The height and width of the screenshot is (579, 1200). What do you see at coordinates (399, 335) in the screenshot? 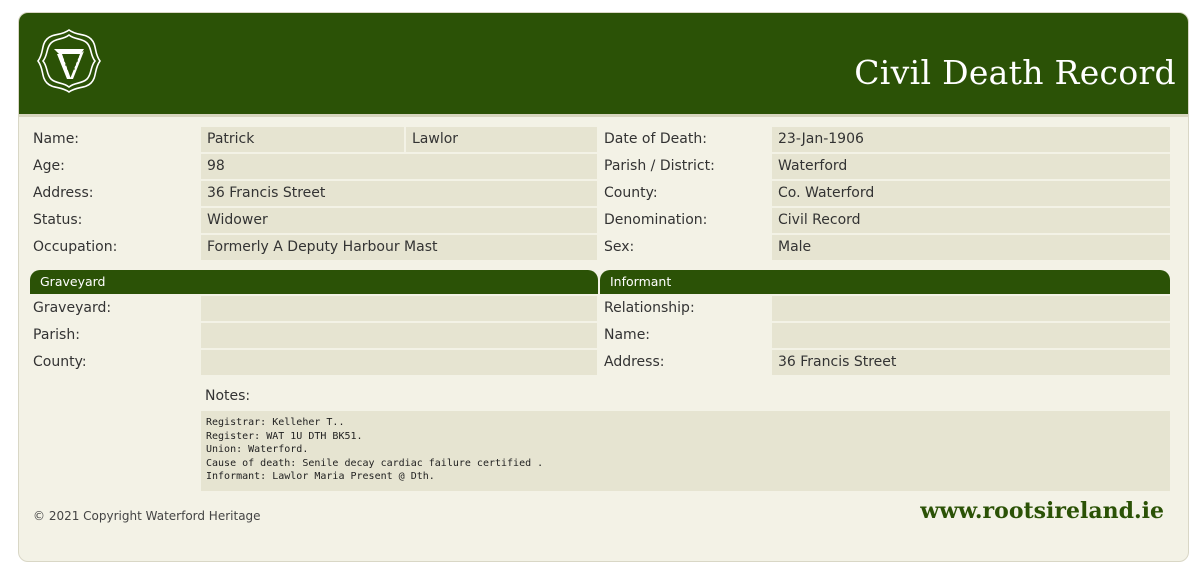
I see `graveyard-parish-value` at bounding box center [399, 335].